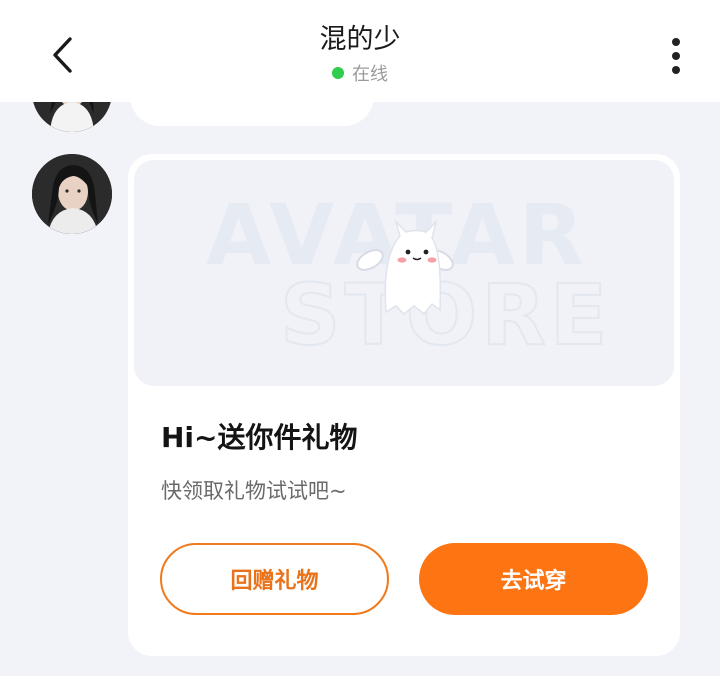 The image size is (720, 676). Describe the element at coordinates (533, 579) in the screenshot. I see `try-on-button: 去试穿` at that location.